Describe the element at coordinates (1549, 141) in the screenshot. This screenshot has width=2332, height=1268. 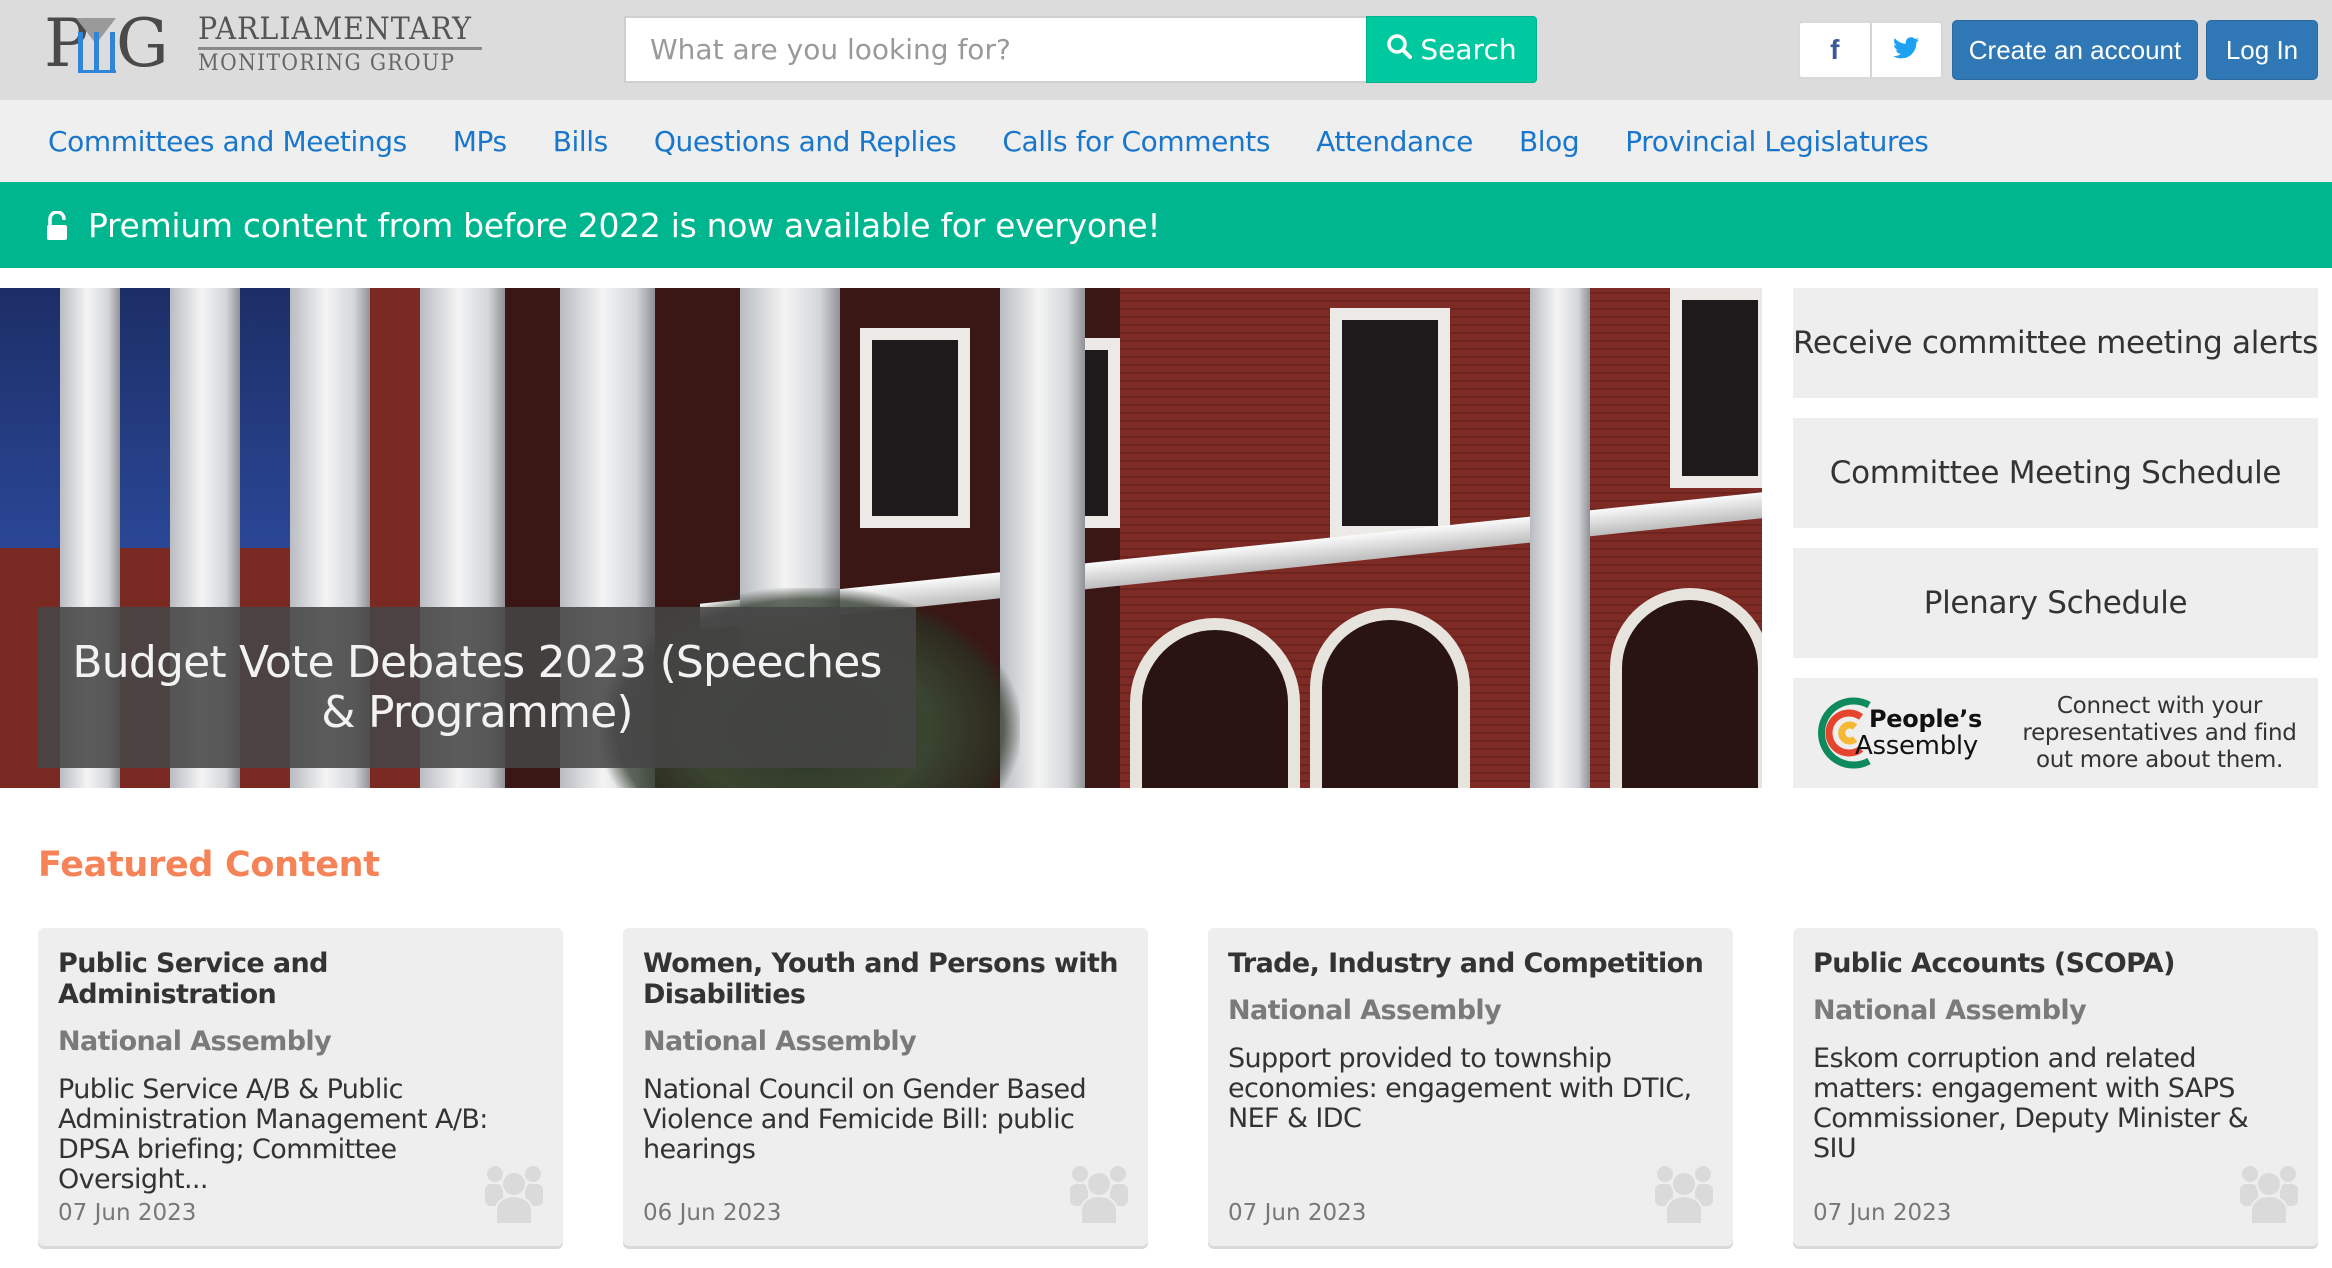
I see `nav-blog: Blog` at that location.